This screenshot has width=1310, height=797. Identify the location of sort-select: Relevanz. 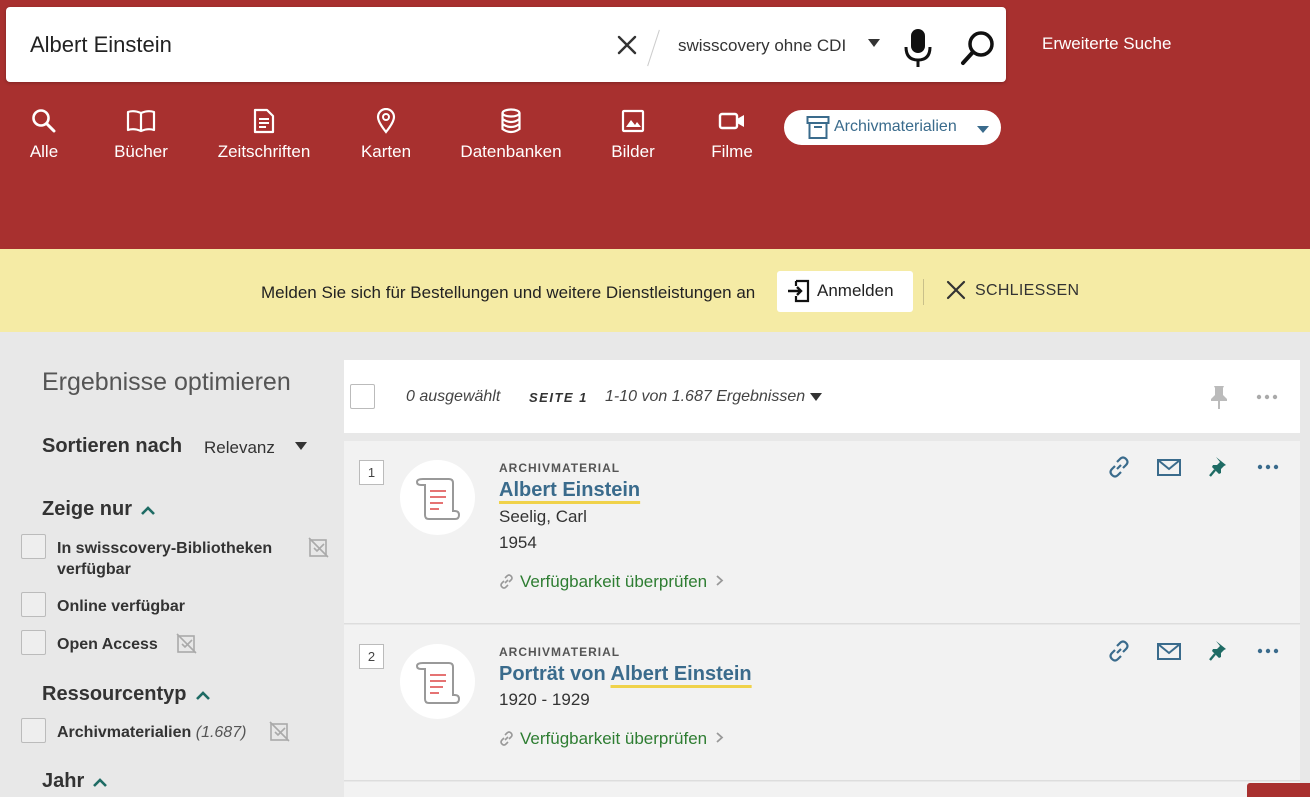
(239, 448).